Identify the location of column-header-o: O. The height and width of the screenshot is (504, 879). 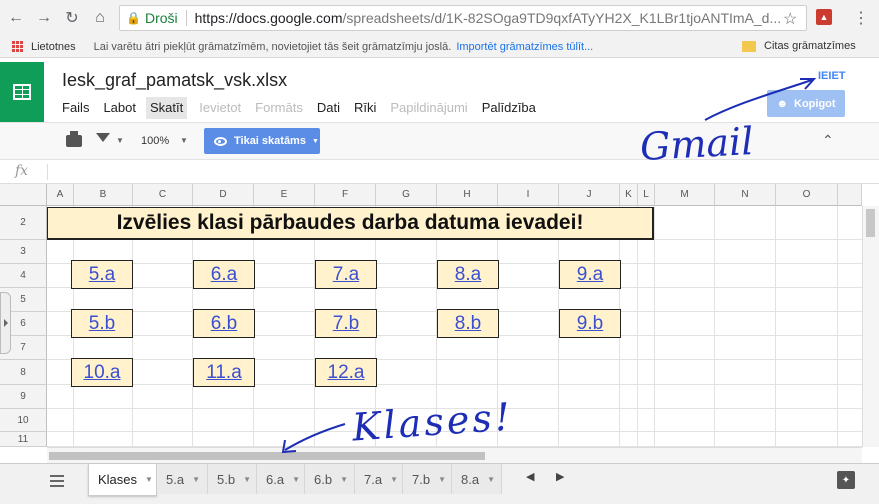
(807, 195).